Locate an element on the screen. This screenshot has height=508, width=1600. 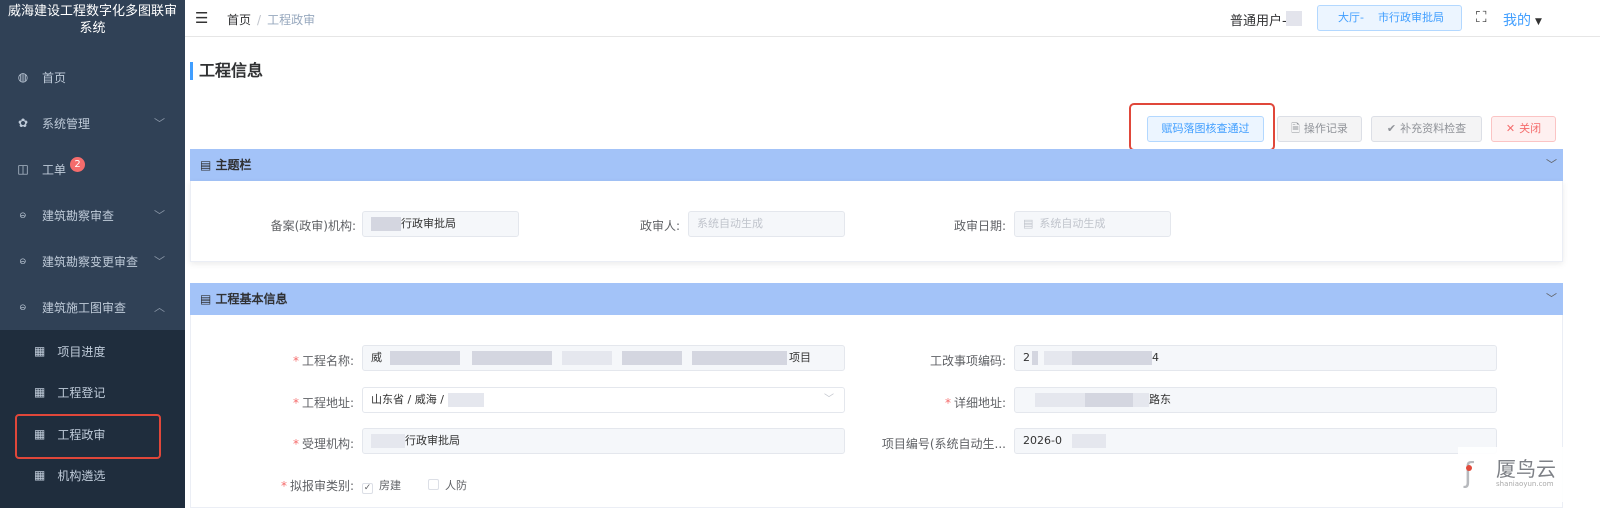
sidebar-item-label: 首页 is located at coordinates (54, 77).